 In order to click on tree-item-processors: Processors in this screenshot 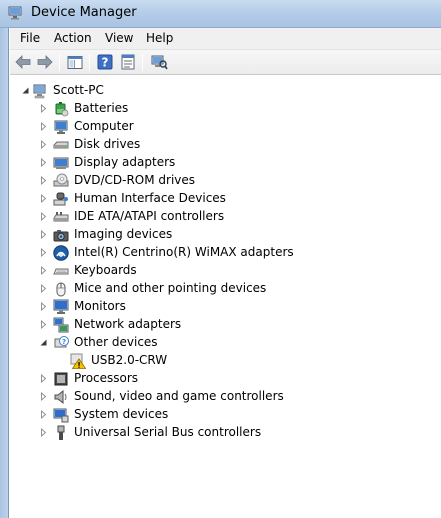, I will do `click(110, 379)`.